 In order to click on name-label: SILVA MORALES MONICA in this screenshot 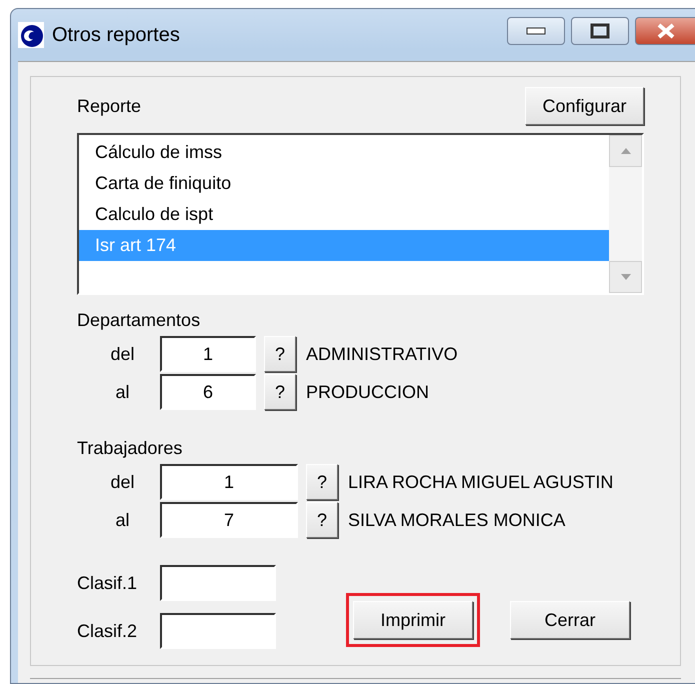, I will do `click(457, 520)`.